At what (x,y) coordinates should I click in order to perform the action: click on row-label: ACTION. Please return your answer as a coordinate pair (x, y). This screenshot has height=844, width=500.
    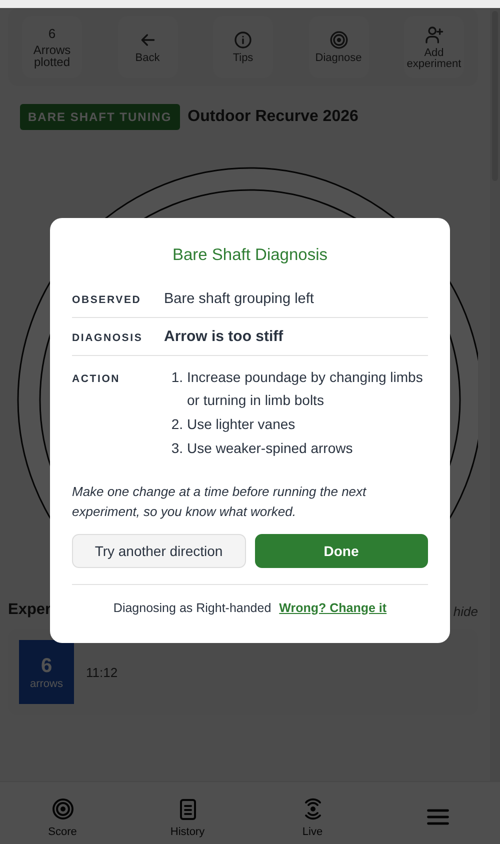
    Looking at the image, I should click on (97, 378).